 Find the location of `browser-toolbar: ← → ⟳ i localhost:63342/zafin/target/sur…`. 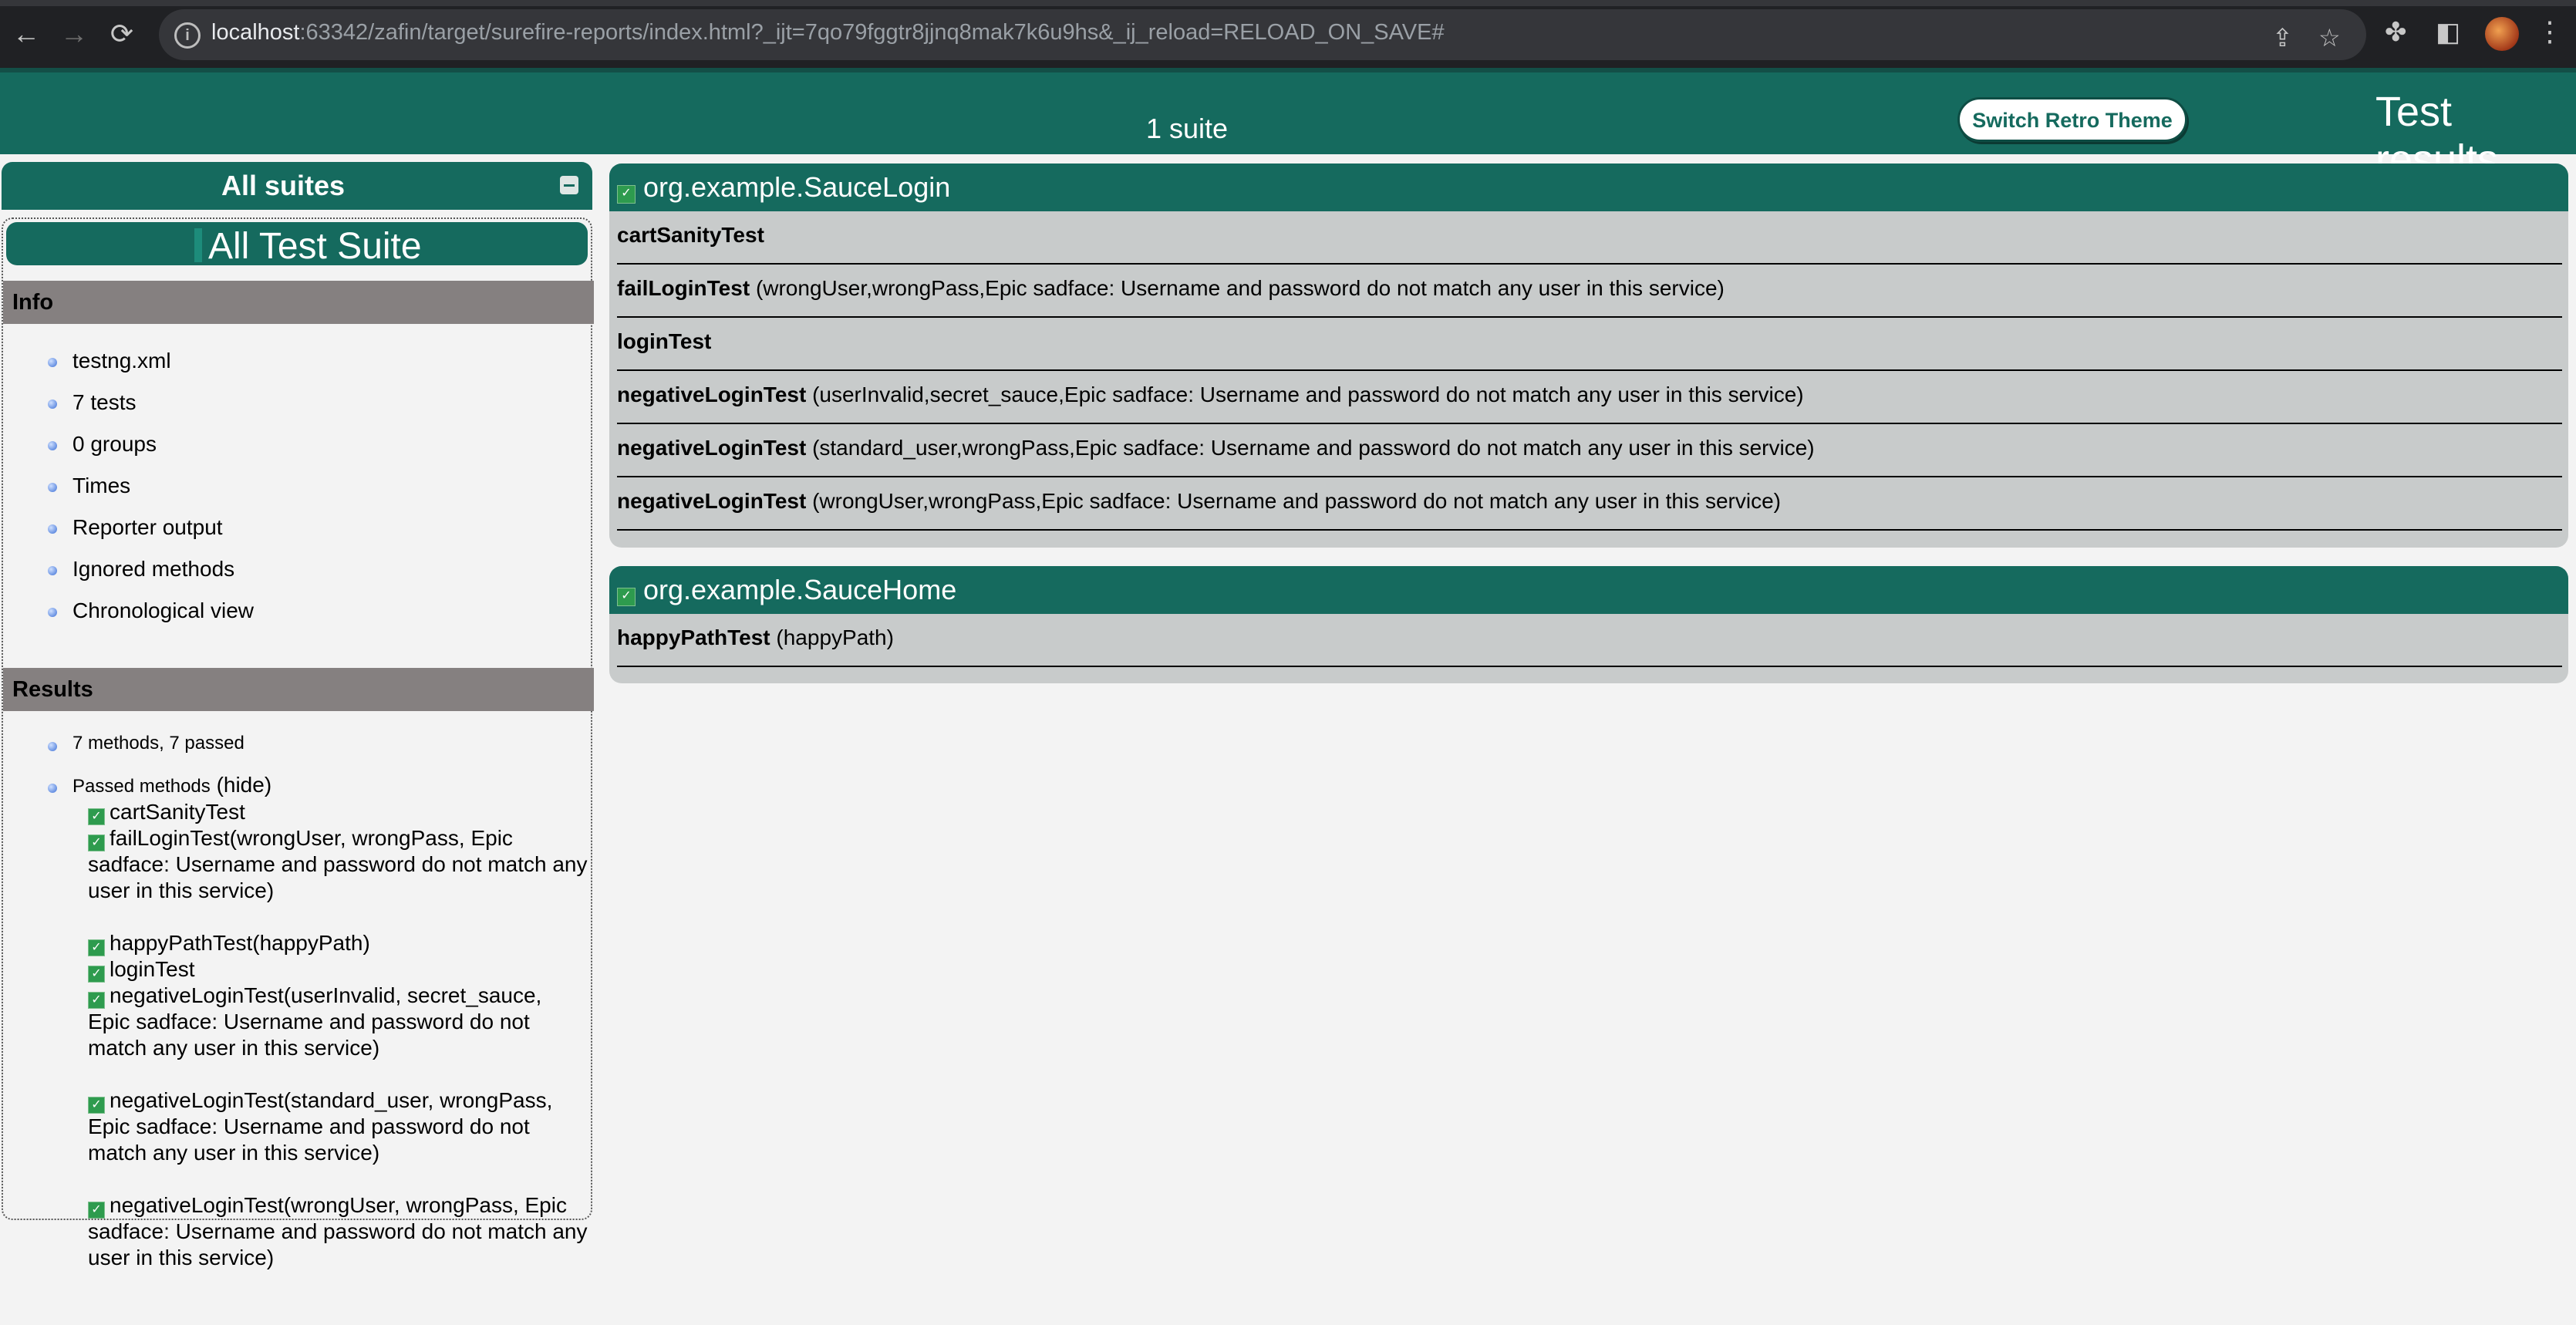

browser-toolbar: ← → ⟳ i localhost:63342/zafin/target/sur… is located at coordinates (1288, 34).